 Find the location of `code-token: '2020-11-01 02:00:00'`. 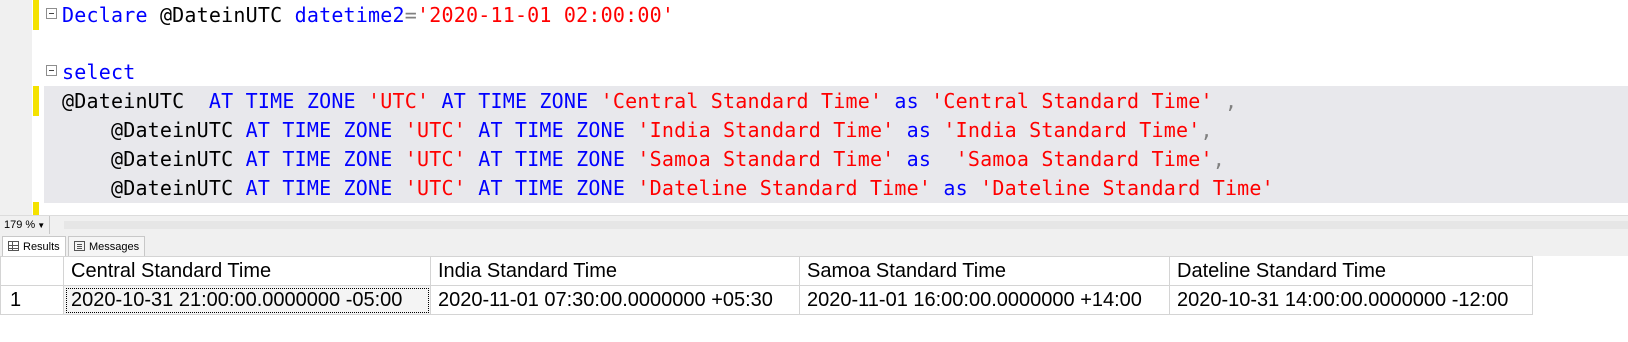

code-token: '2020-11-01 02:00:00' is located at coordinates (546, 15).